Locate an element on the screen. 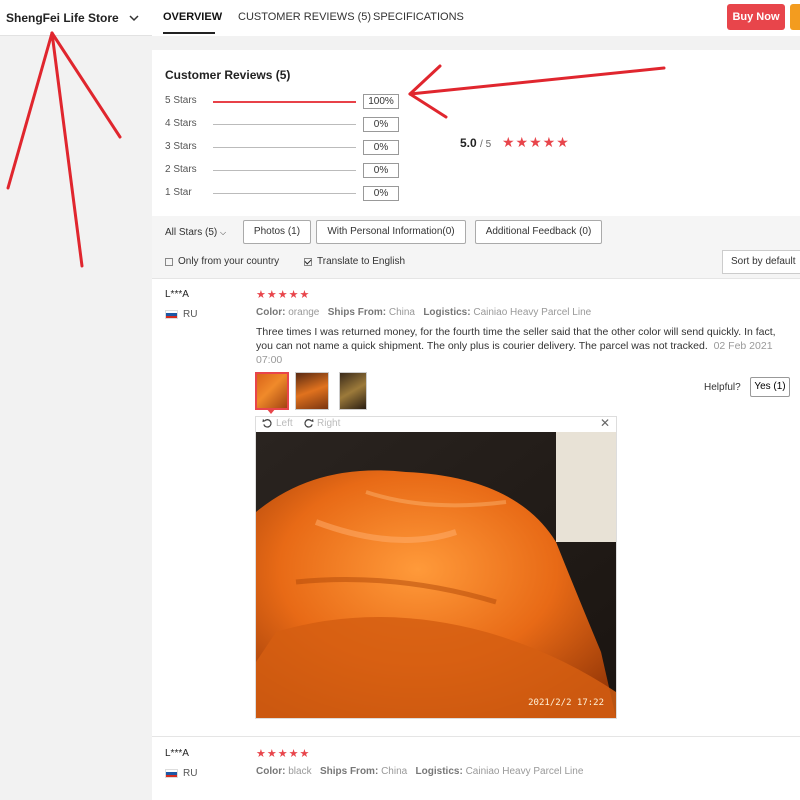 The width and height of the screenshot is (800, 800). rating-row: 4 Stars 0% is located at coordinates (285, 124).